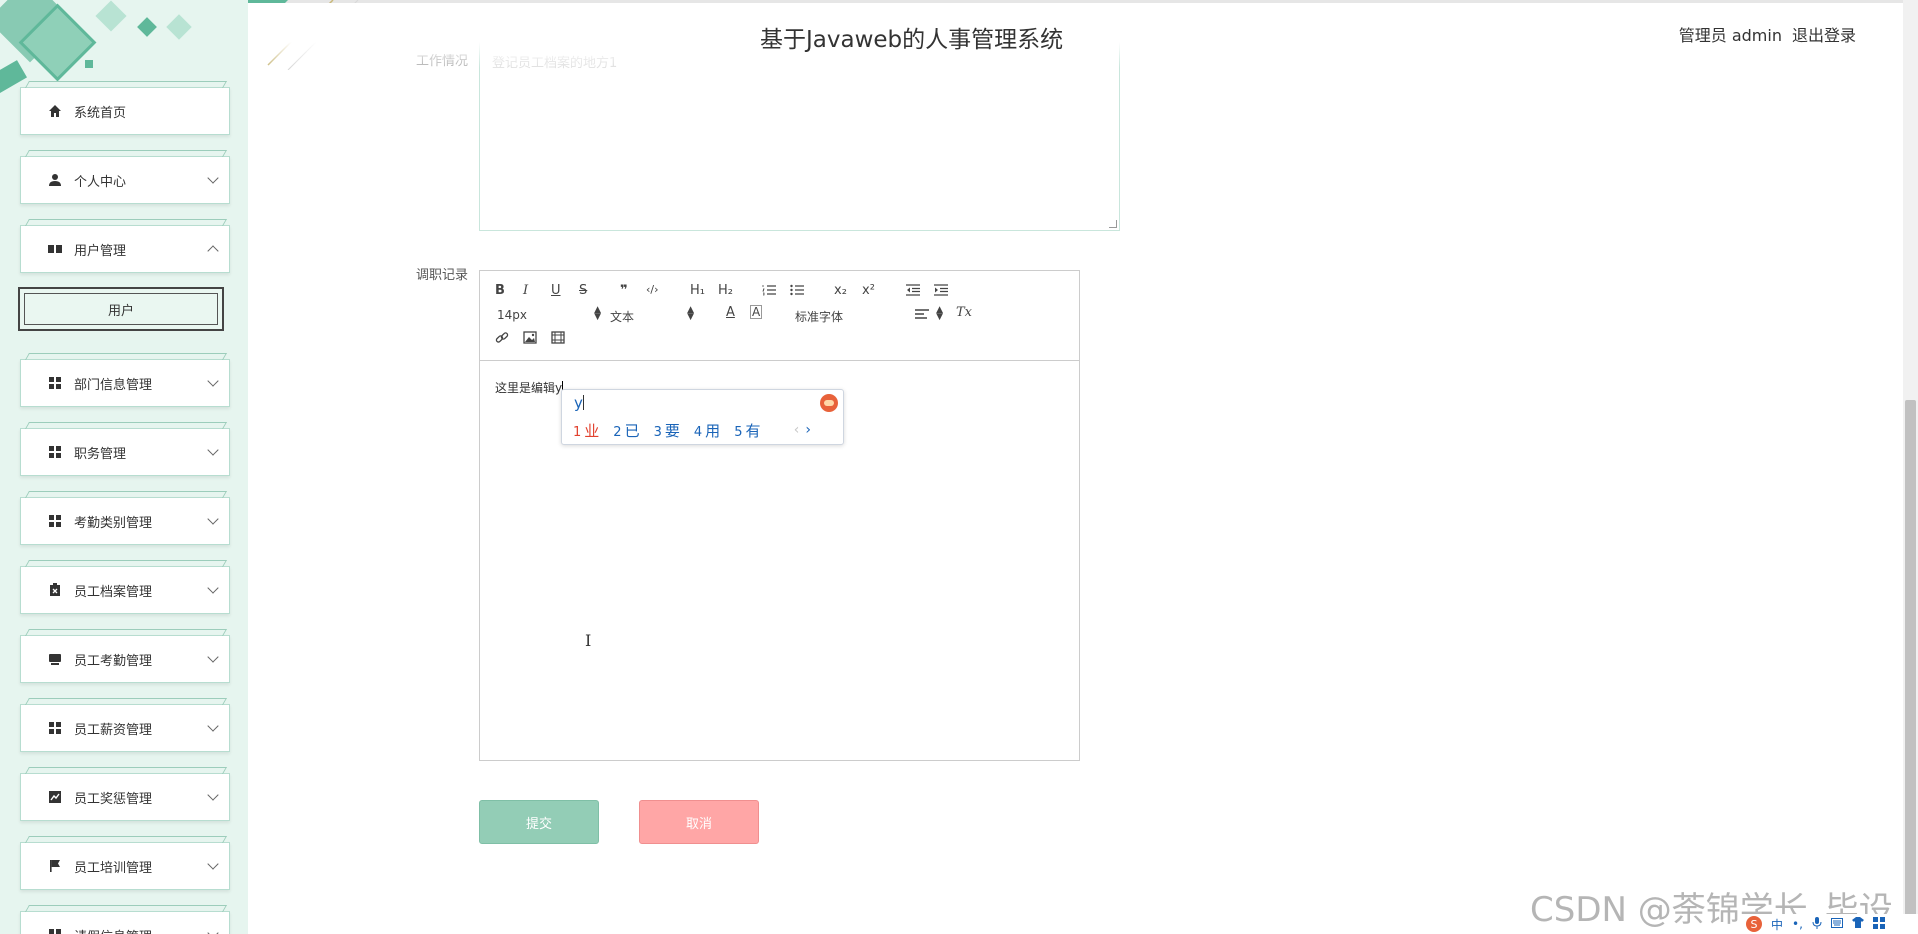 The image size is (1918, 934). What do you see at coordinates (697, 290) in the screenshot?
I see `heading1-button: H₁` at bounding box center [697, 290].